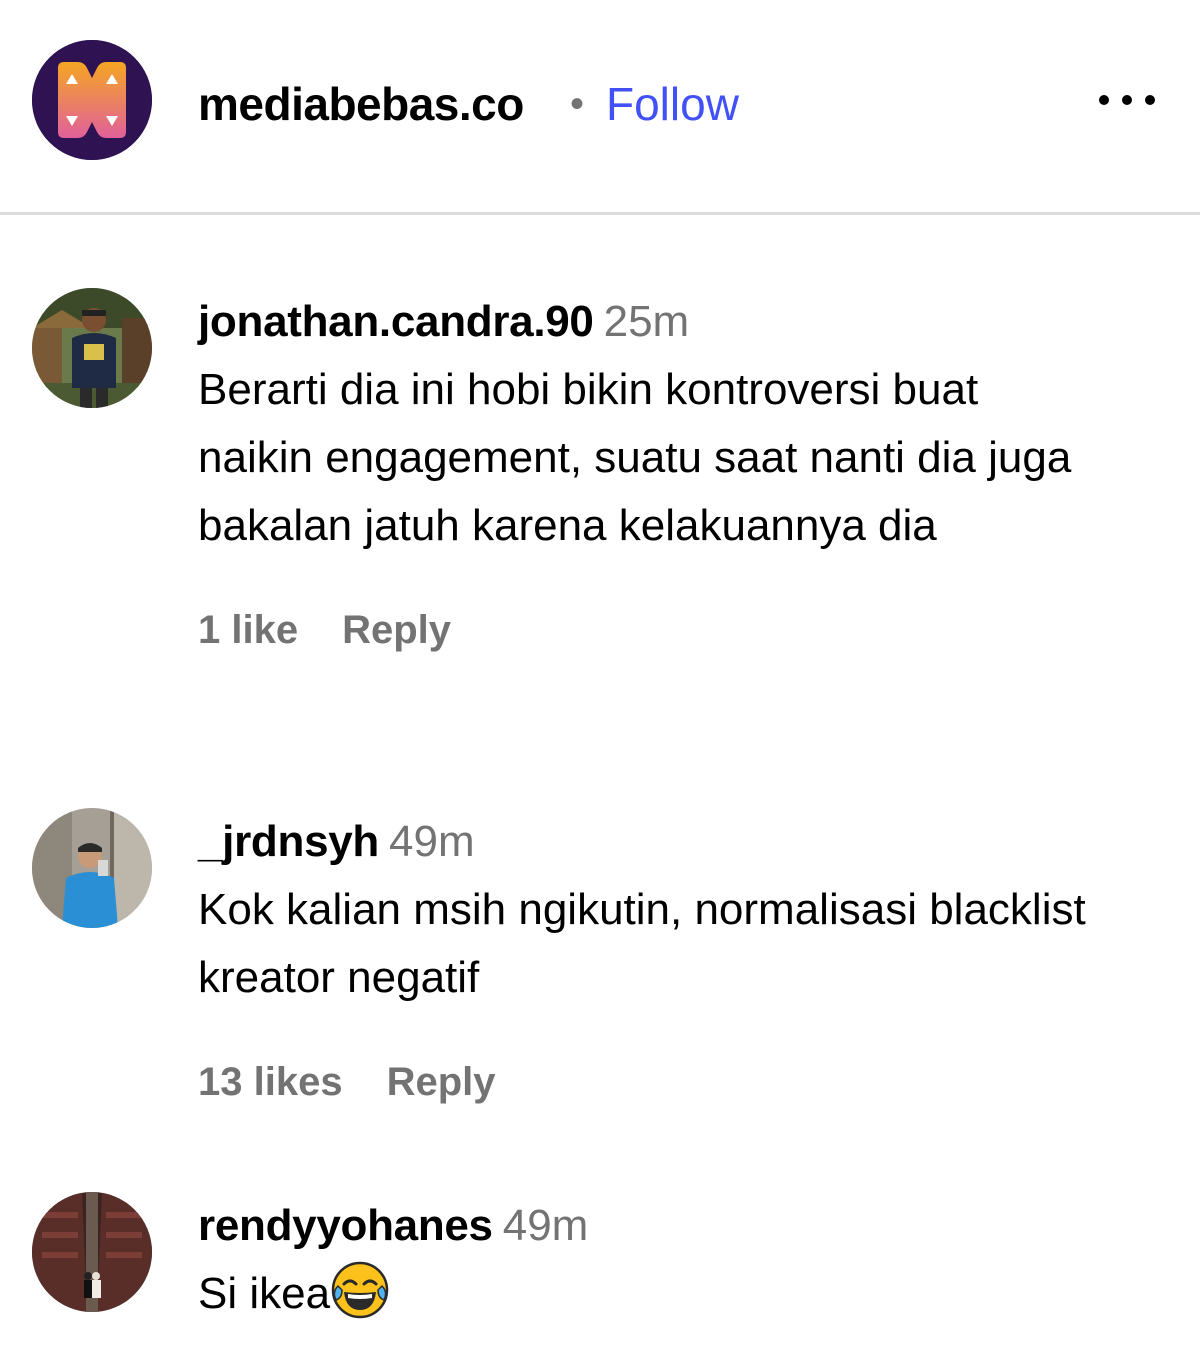  What do you see at coordinates (648, 1294) in the screenshot?
I see `comment-text: Si ikea` at bounding box center [648, 1294].